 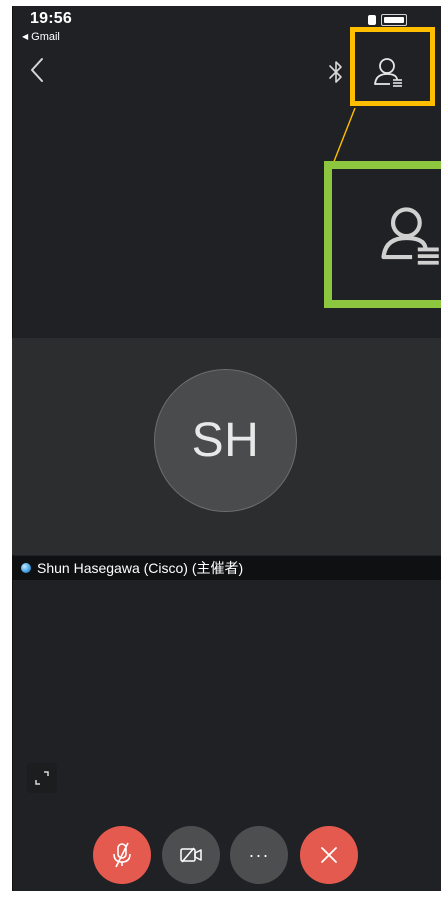 I want to click on expand-icon, so click(x=42, y=778).